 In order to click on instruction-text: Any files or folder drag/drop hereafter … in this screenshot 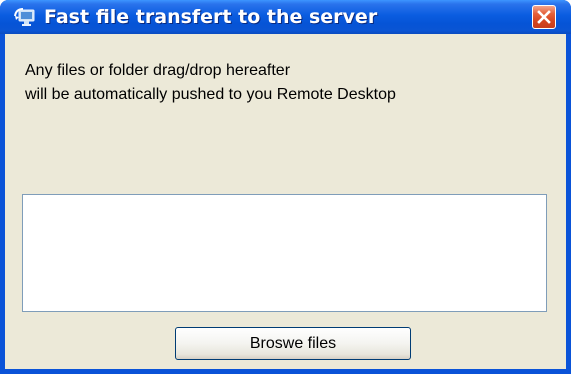, I will do `click(290, 83)`.